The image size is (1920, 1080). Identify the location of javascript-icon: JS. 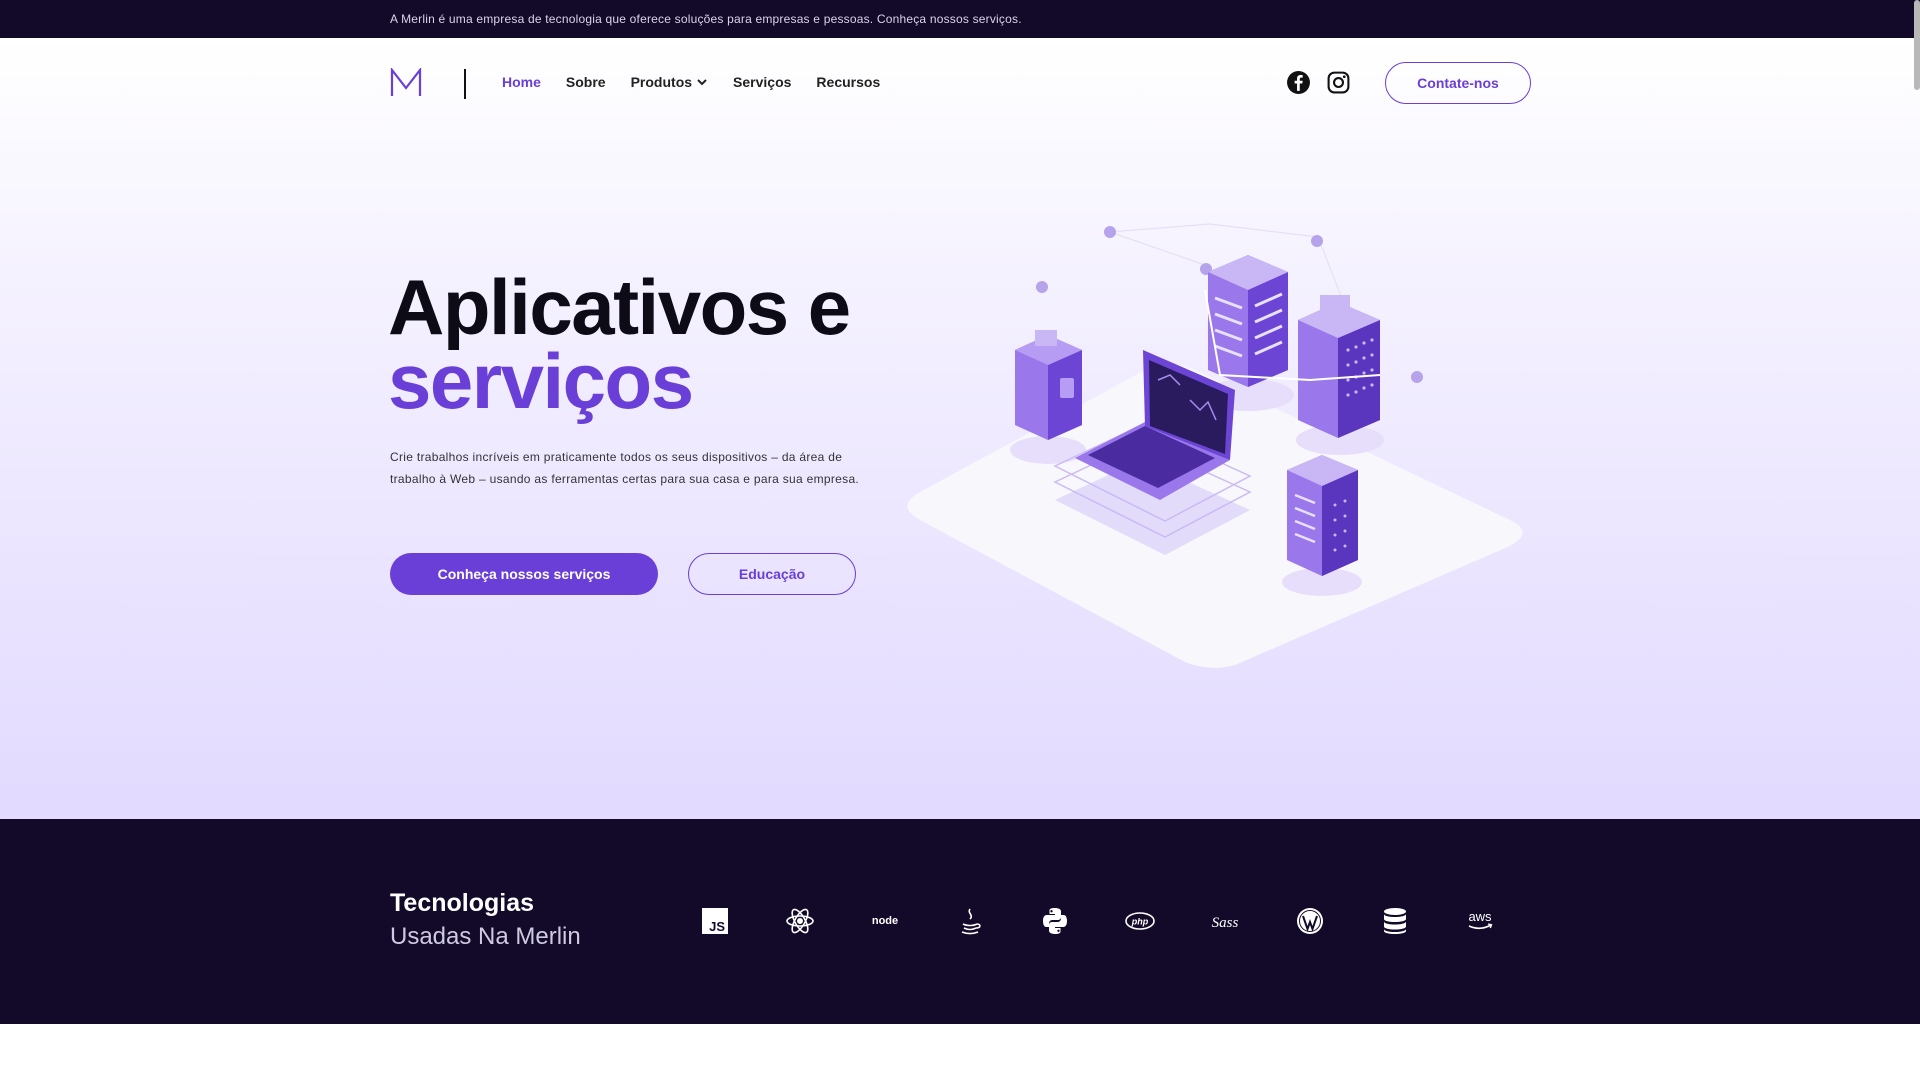
(715, 921).